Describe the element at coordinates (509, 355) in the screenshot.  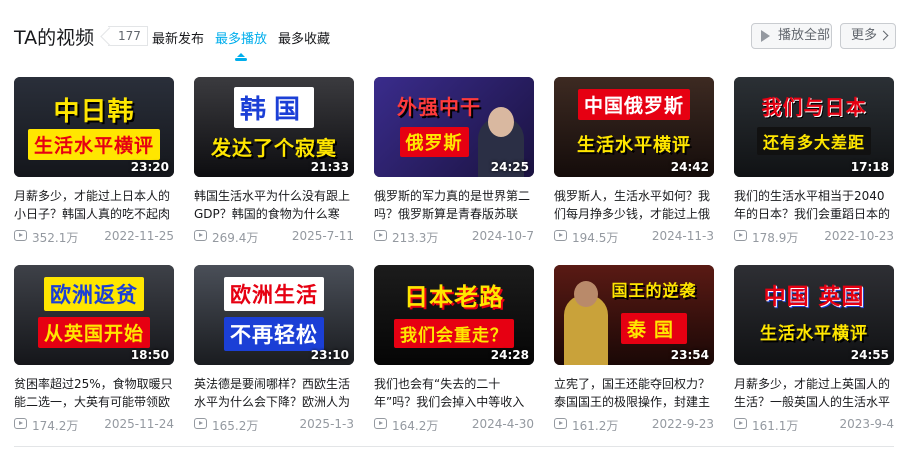
I see `video-duration: 24:28` at that location.